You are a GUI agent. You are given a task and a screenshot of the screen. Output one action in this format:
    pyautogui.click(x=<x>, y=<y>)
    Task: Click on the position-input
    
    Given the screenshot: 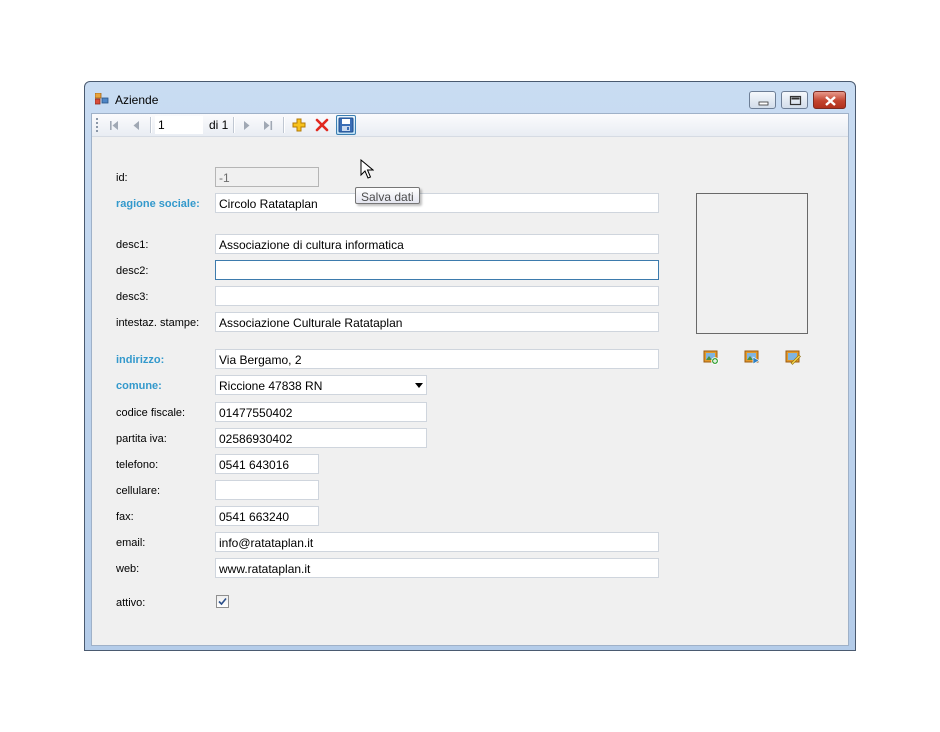 What is the action you would take?
    pyautogui.click(x=179, y=125)
    